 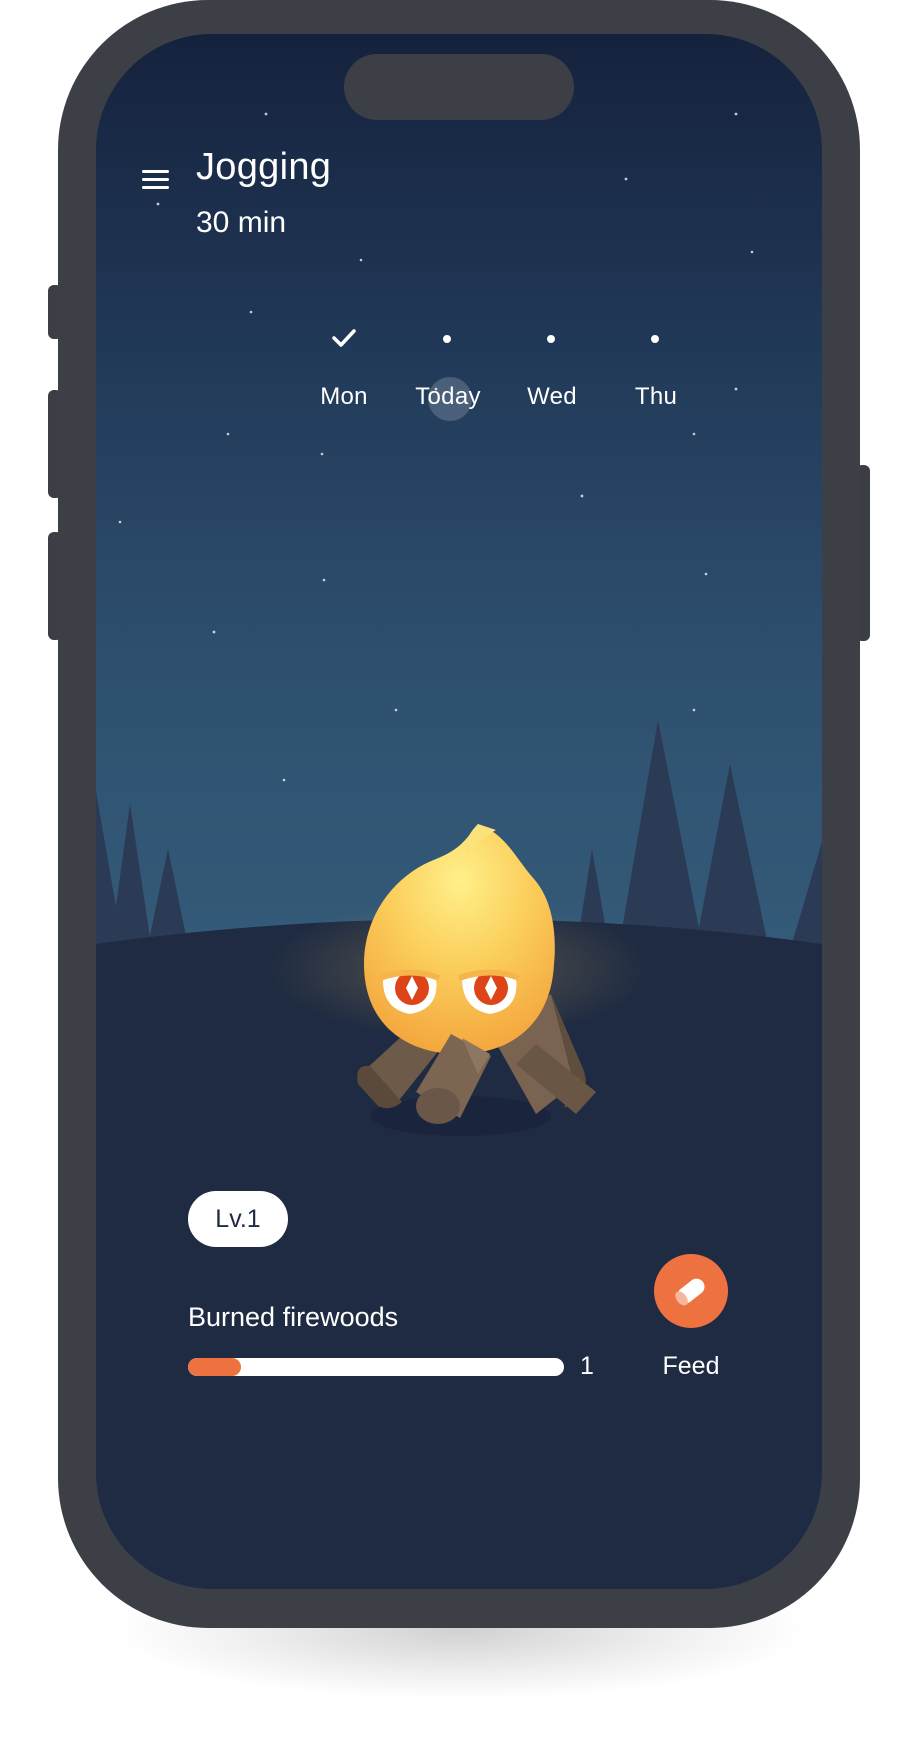 I want to click on progress-bar, so click(x=376, y=1367).